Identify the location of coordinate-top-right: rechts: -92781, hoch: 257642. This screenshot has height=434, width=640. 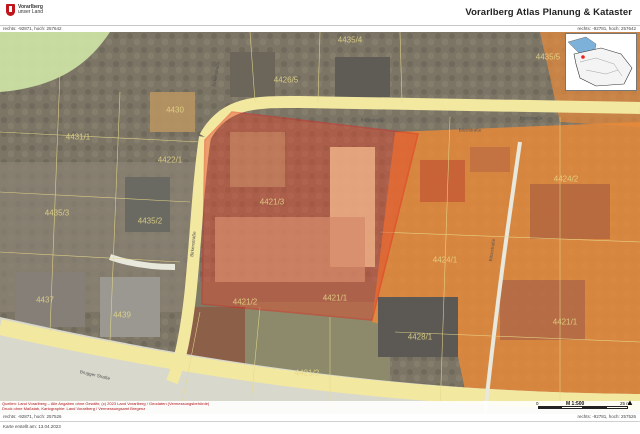
(606, 28).